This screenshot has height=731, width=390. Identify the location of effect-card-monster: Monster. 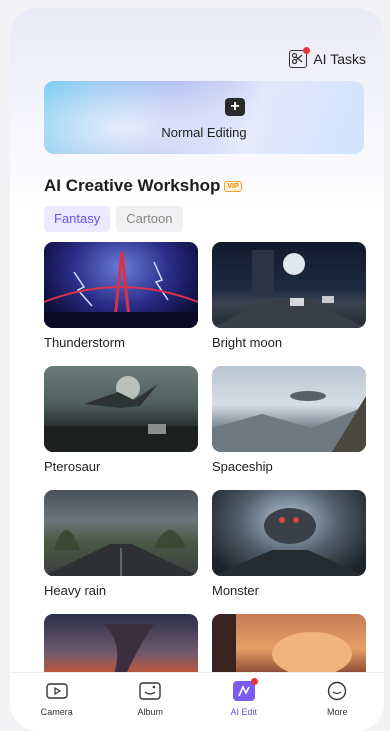
(289, 544).